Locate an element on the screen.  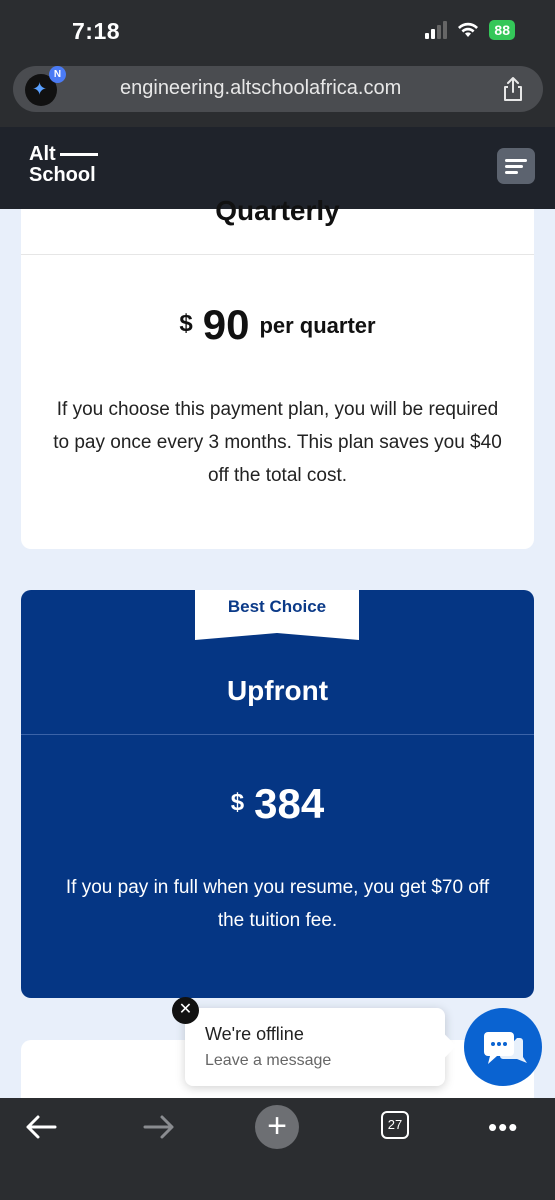
chat-popup: We're offline Leave a message is located at coordinates (321, 1047).